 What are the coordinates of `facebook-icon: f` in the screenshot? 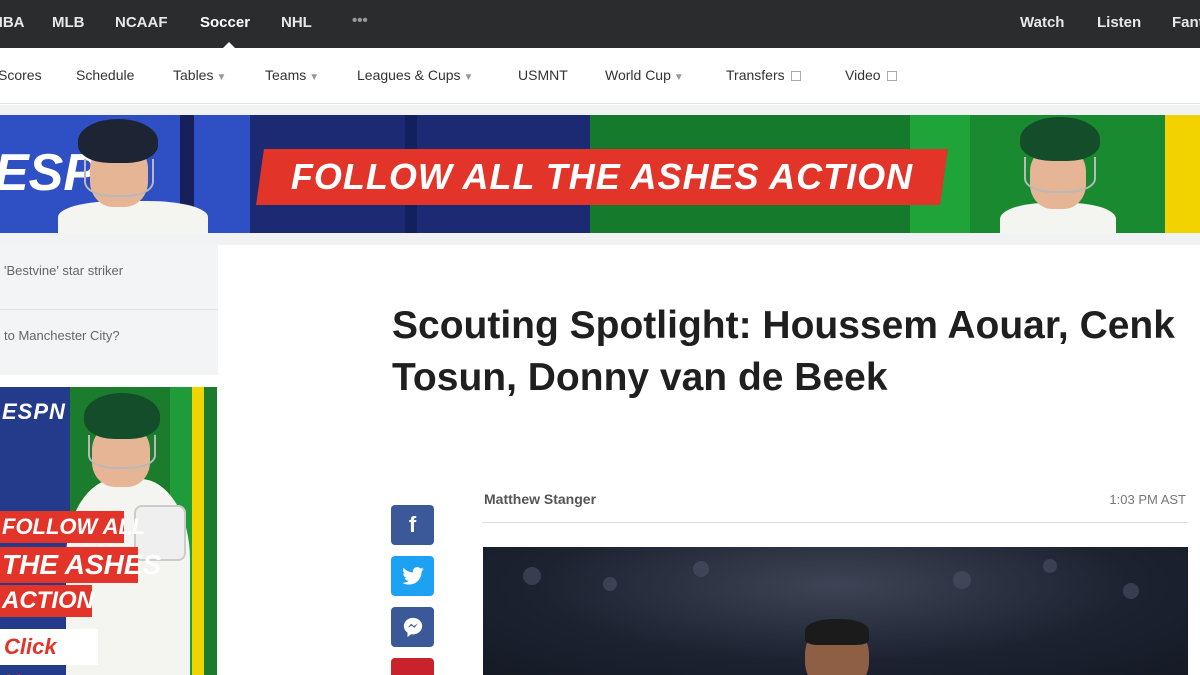 It's located at (412, 524).